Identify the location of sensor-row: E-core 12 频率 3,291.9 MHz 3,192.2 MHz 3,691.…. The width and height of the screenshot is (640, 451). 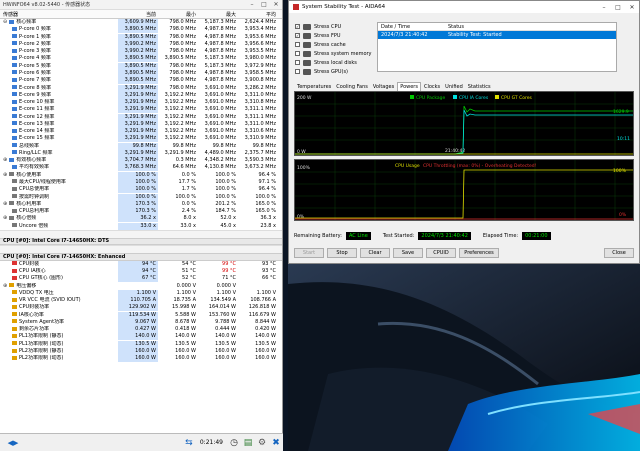
(141, 117).